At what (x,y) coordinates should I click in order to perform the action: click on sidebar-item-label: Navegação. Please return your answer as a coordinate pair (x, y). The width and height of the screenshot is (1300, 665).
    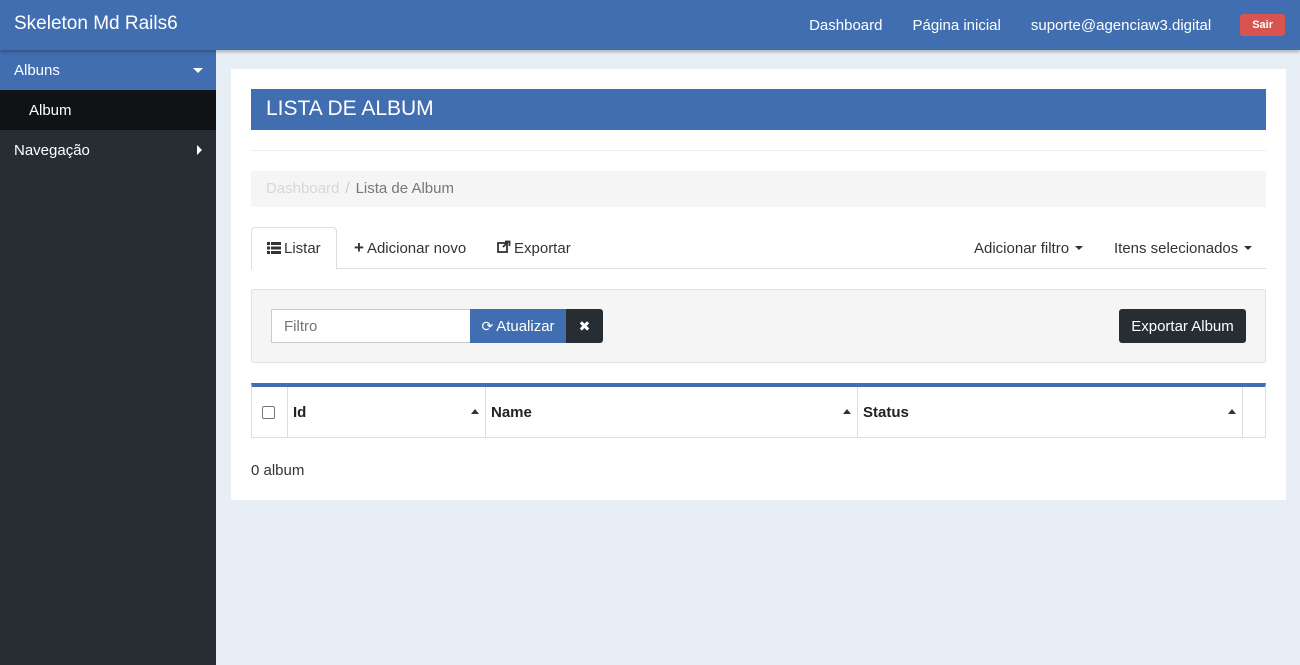
    Looking at the image, I should click on (52, 150).